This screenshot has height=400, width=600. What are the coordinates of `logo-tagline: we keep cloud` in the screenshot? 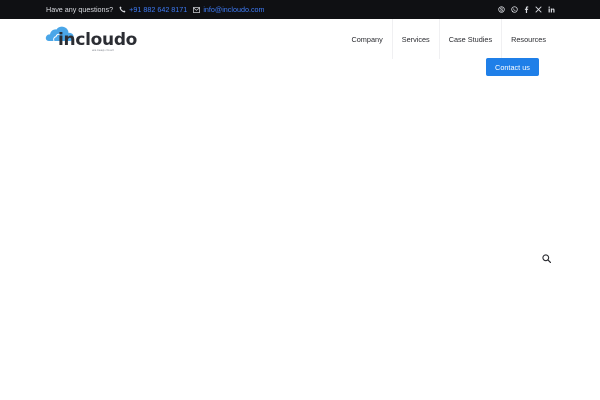 It's located at (103, 50).